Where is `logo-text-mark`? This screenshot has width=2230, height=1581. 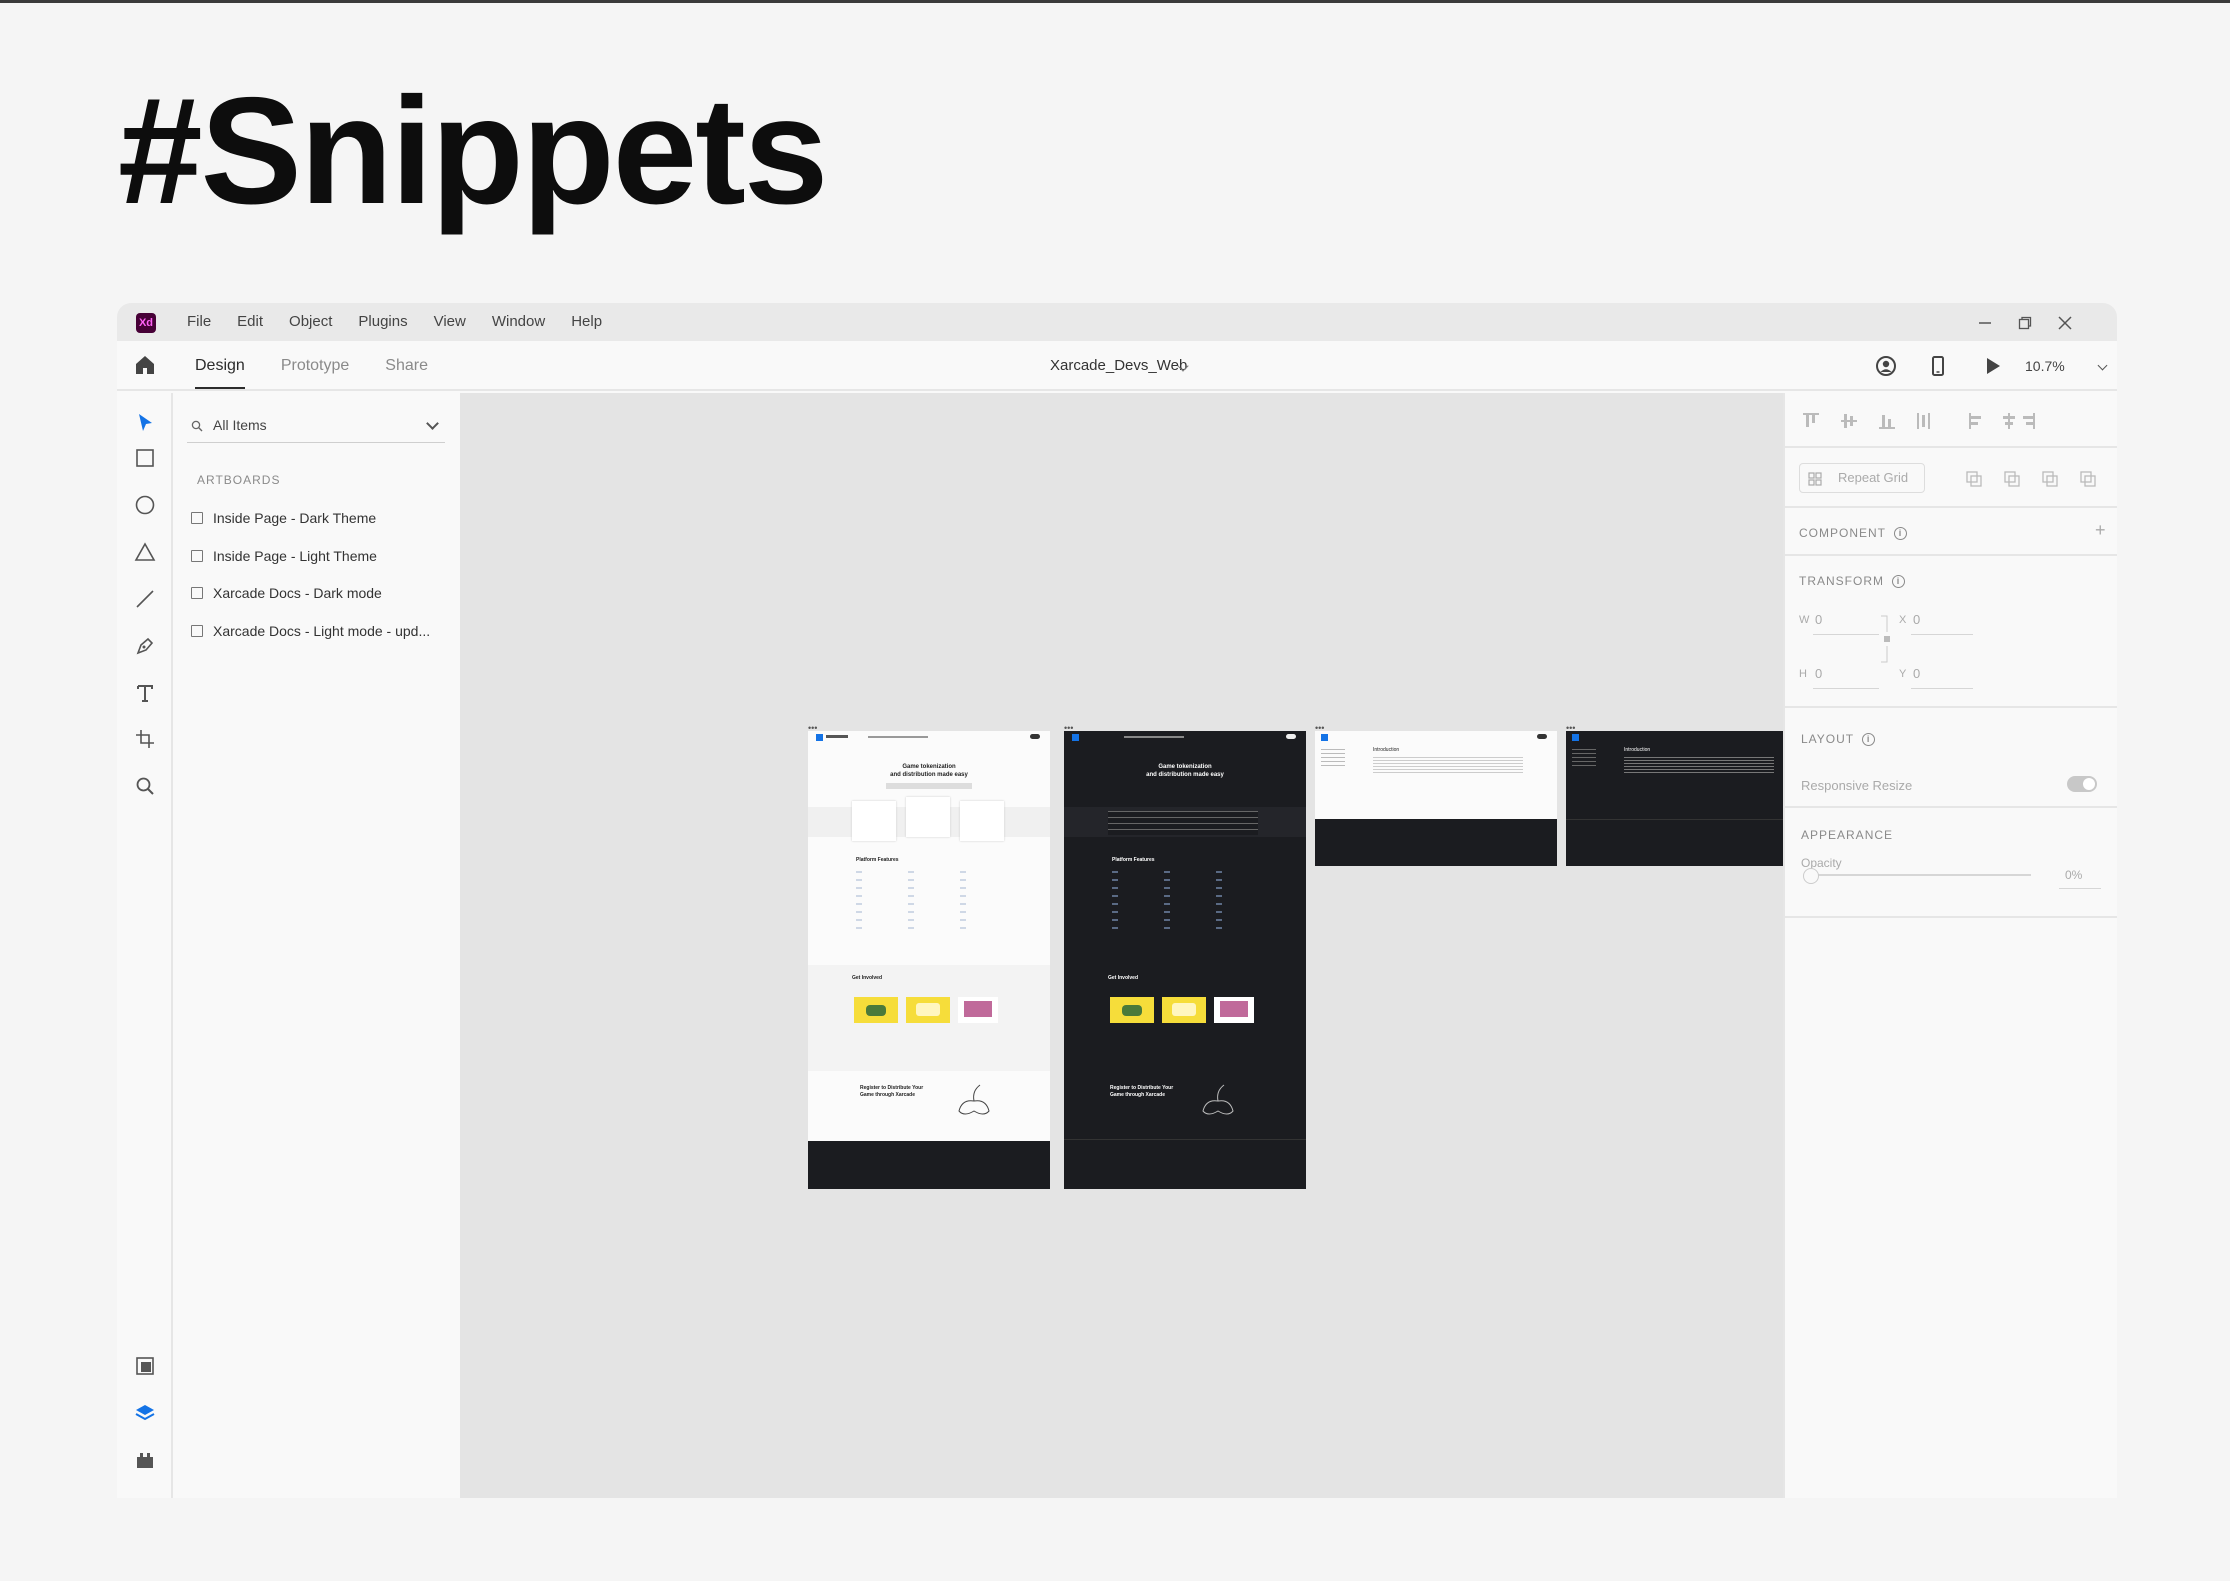 logo-text-mark is located at coordinates (837, 736).